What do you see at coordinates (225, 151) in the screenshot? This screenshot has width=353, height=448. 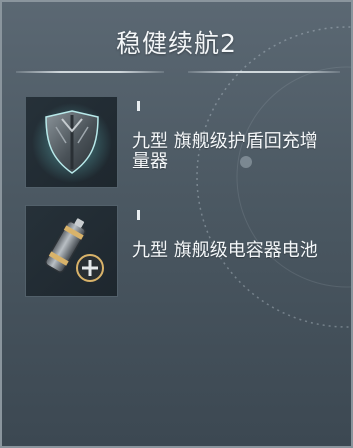 I see `item-name: 九型 旗舰级护盾回充增量器` at bounding box center [225, 151].